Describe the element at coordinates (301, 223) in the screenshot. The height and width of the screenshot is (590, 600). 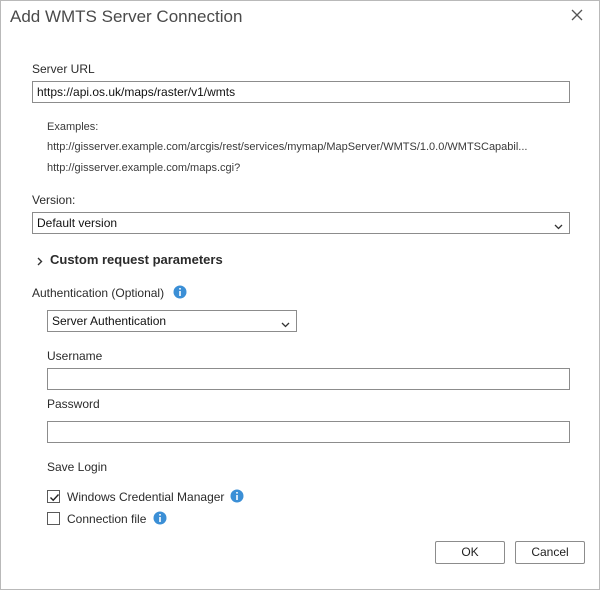
I see `version-select: Default version` at that location.